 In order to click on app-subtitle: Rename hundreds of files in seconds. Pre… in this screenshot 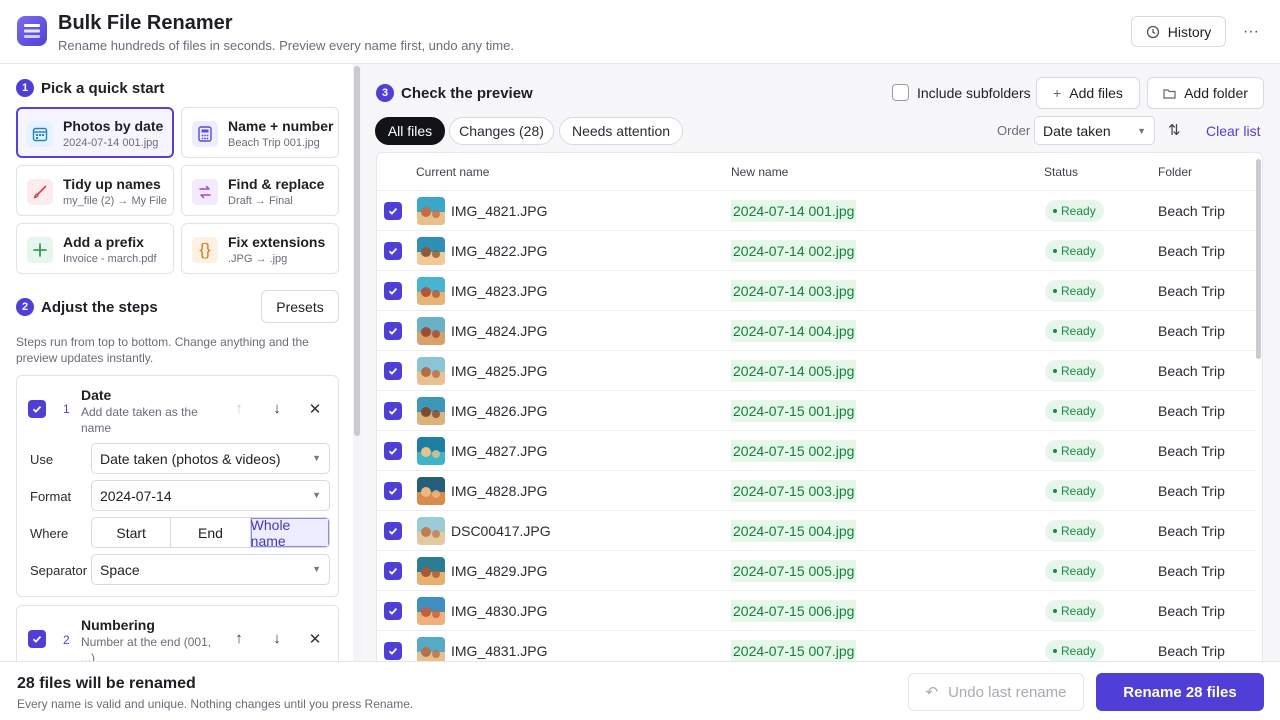, I will do `click(286, 45)`.